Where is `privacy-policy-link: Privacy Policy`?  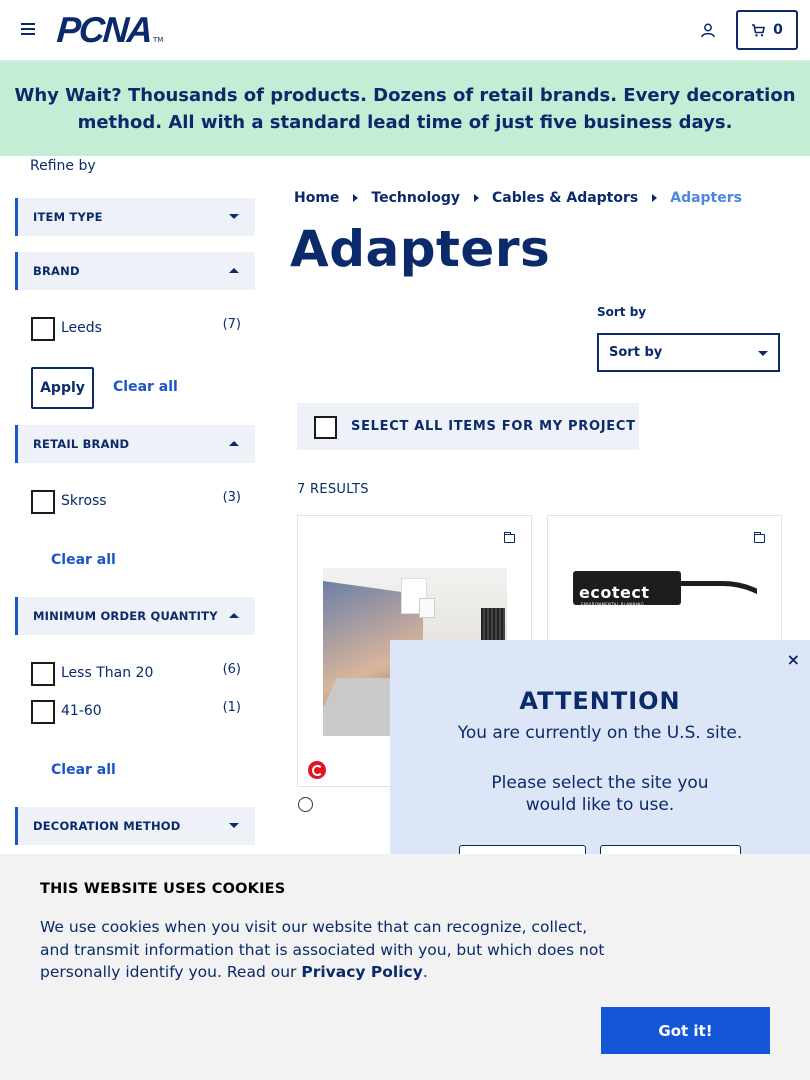 privacy-policy-link: Privacy Policy is located at coordinates (362, 972).